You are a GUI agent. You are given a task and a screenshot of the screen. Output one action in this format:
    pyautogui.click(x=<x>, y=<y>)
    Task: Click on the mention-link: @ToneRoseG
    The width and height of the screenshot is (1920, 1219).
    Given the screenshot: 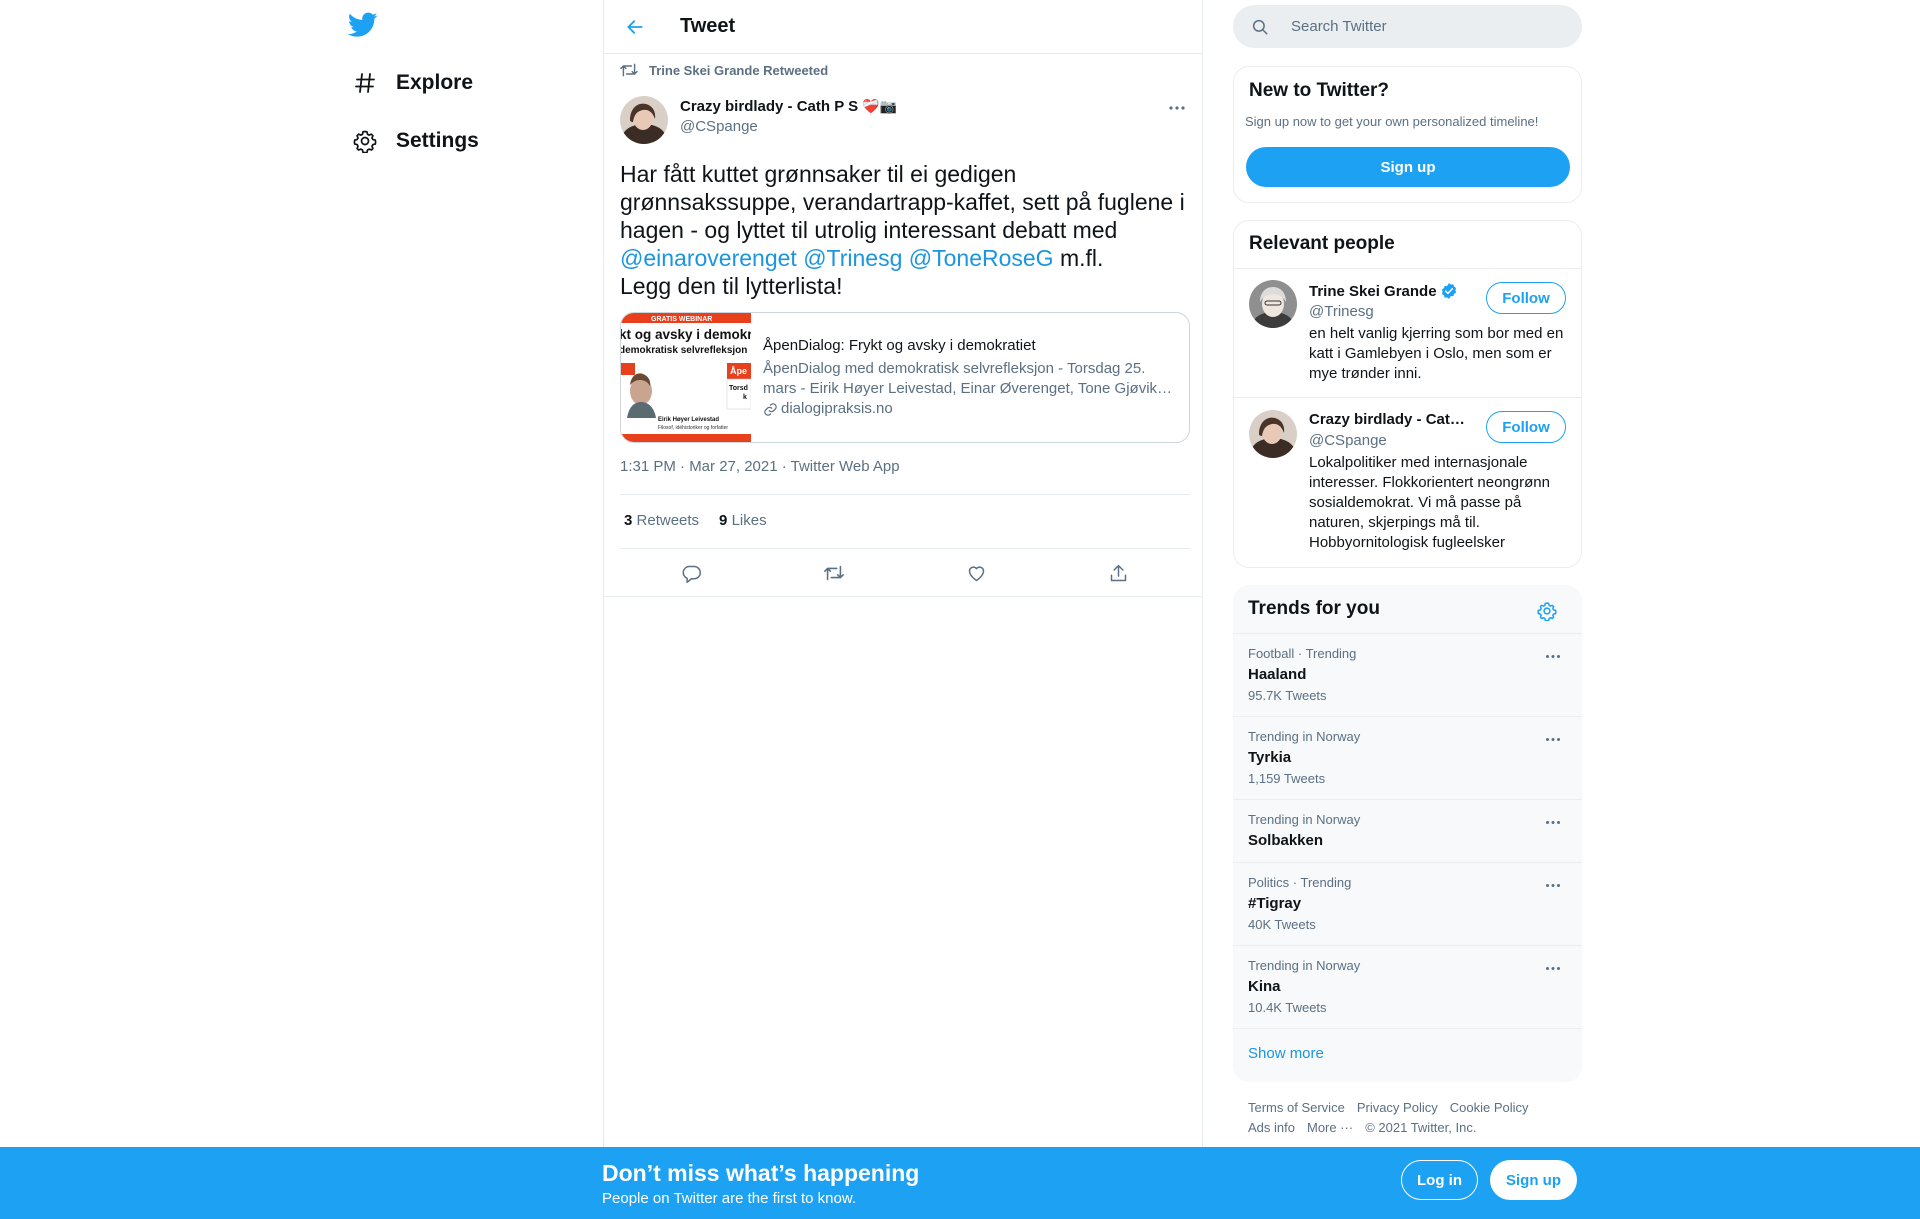 What is the action you would take?
    pyautogui.click(x=981, y=258)
    